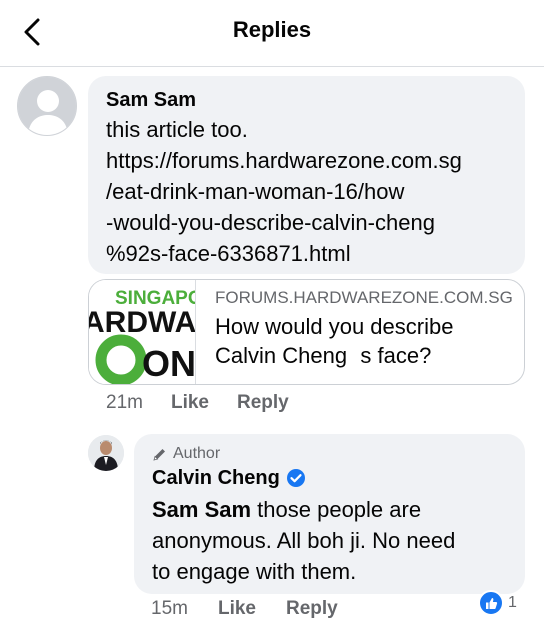 Image resolution: width=544 pixels, height=640 pixels. I want to click on pencil-icon, so click(159, 454).